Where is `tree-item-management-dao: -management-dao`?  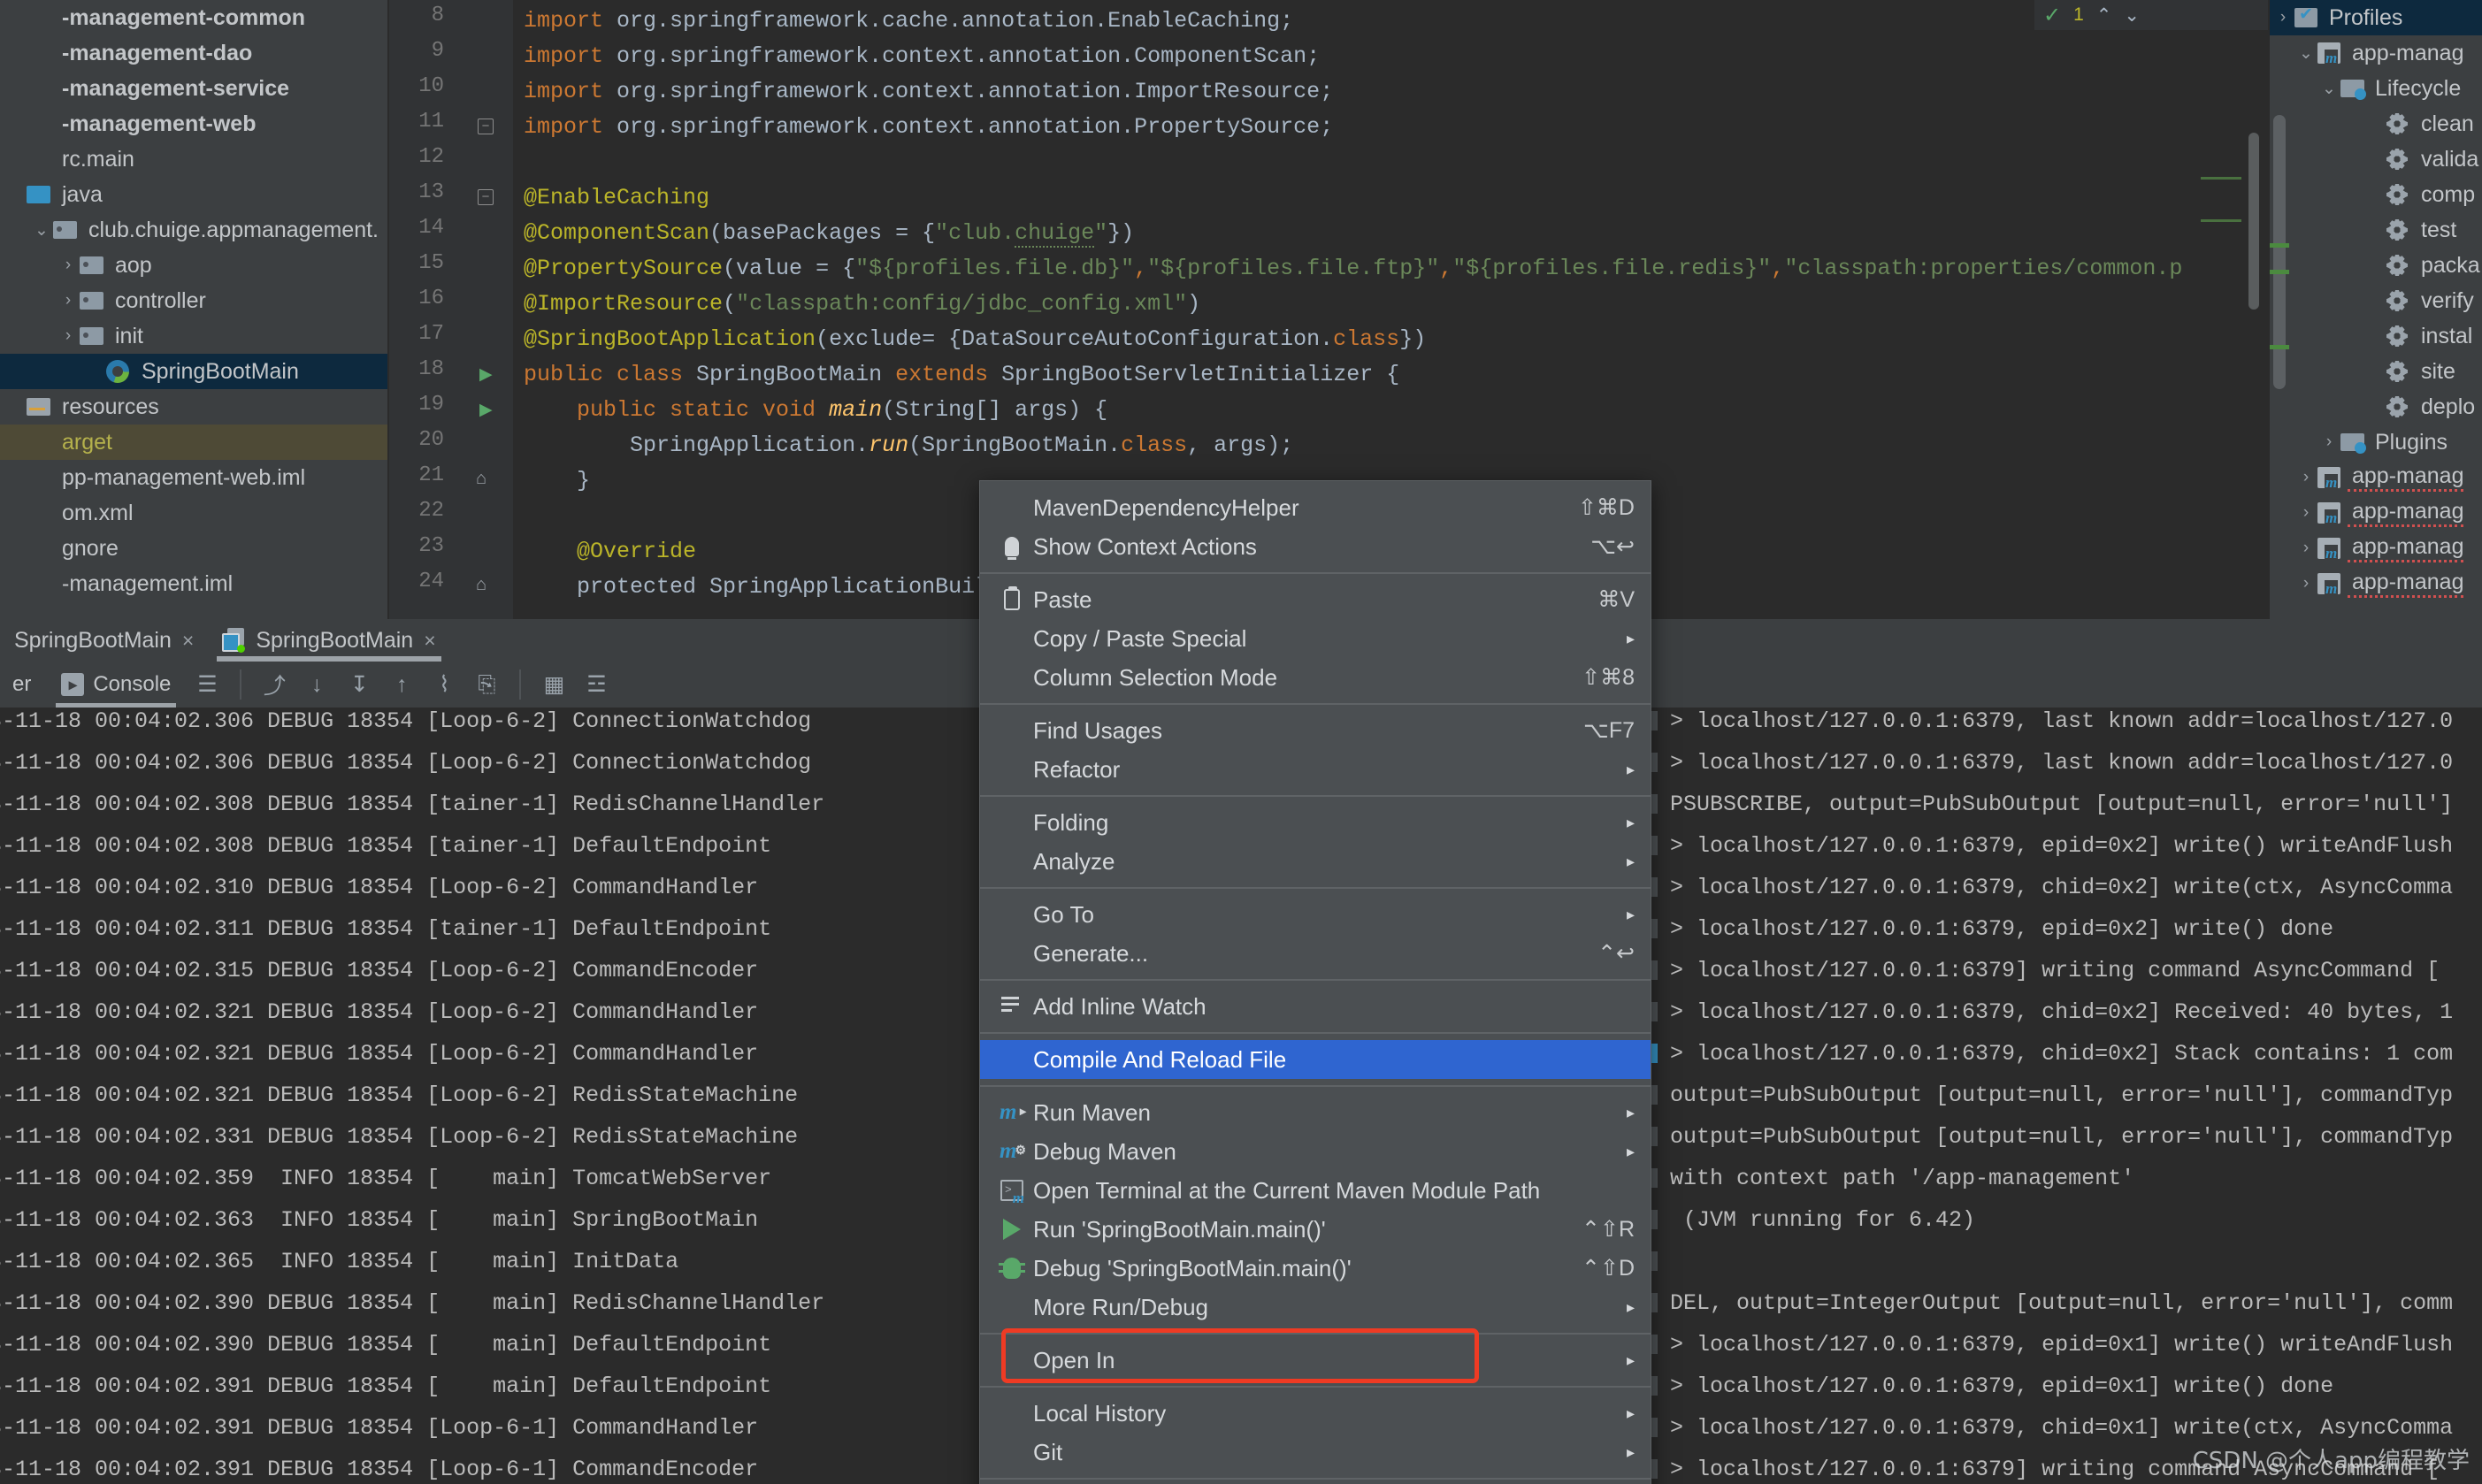
tree-item-management-dao: -management-dao is located at coordinates (194, 53).